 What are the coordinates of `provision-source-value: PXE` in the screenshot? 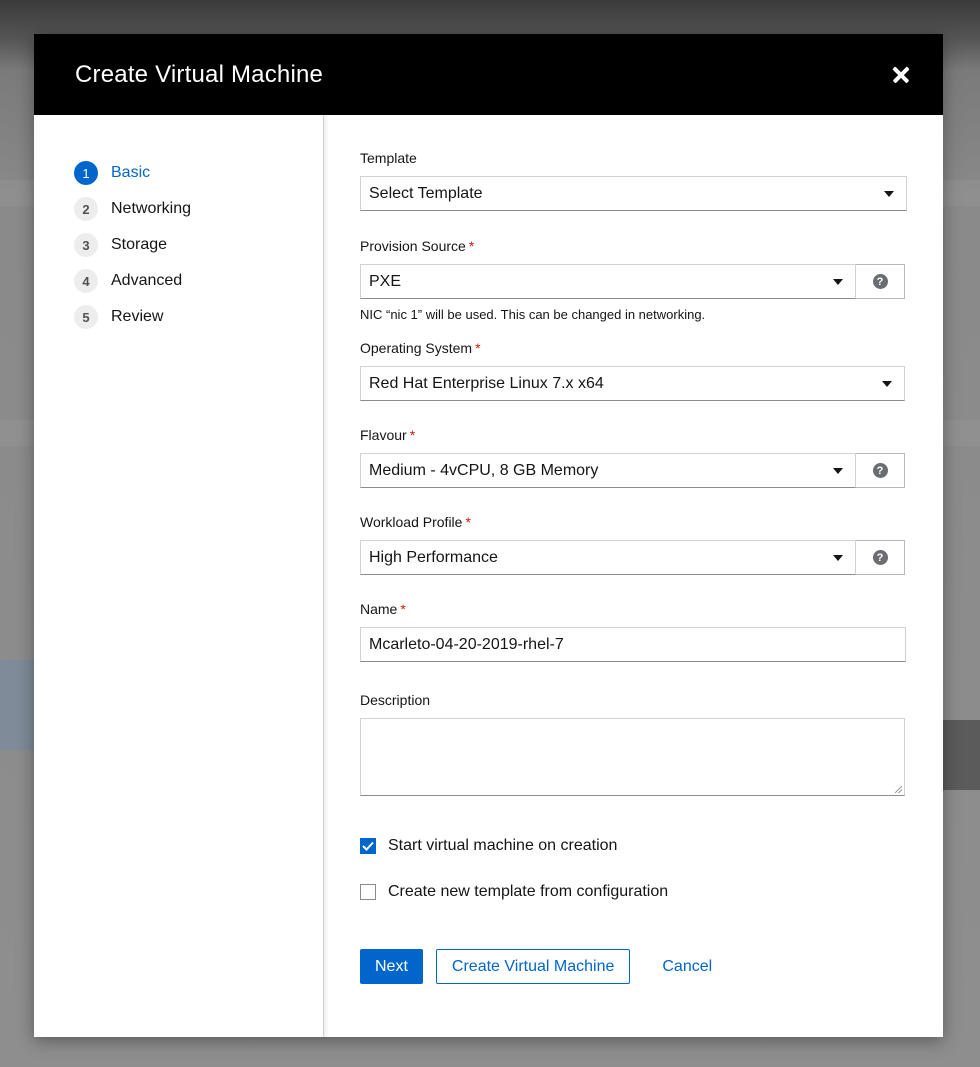 It's located at (385, 281).